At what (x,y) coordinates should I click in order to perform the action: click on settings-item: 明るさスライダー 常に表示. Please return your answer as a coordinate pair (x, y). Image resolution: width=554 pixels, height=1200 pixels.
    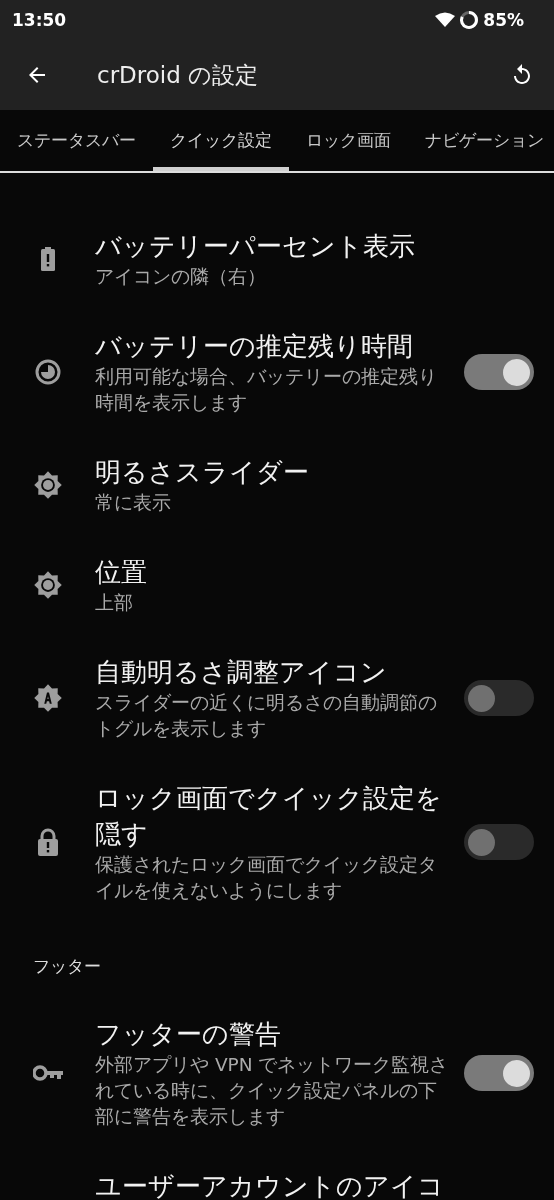
    Looking at the image, I should click on (277, 485).